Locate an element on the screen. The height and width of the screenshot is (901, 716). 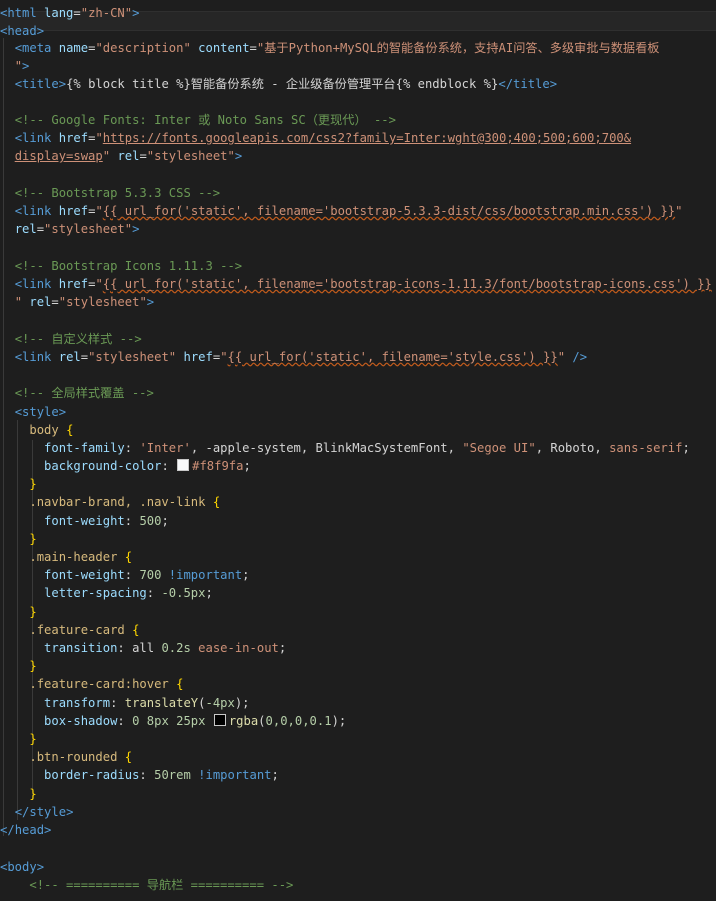
code-line: <body> is located at coordinates (22, 867).